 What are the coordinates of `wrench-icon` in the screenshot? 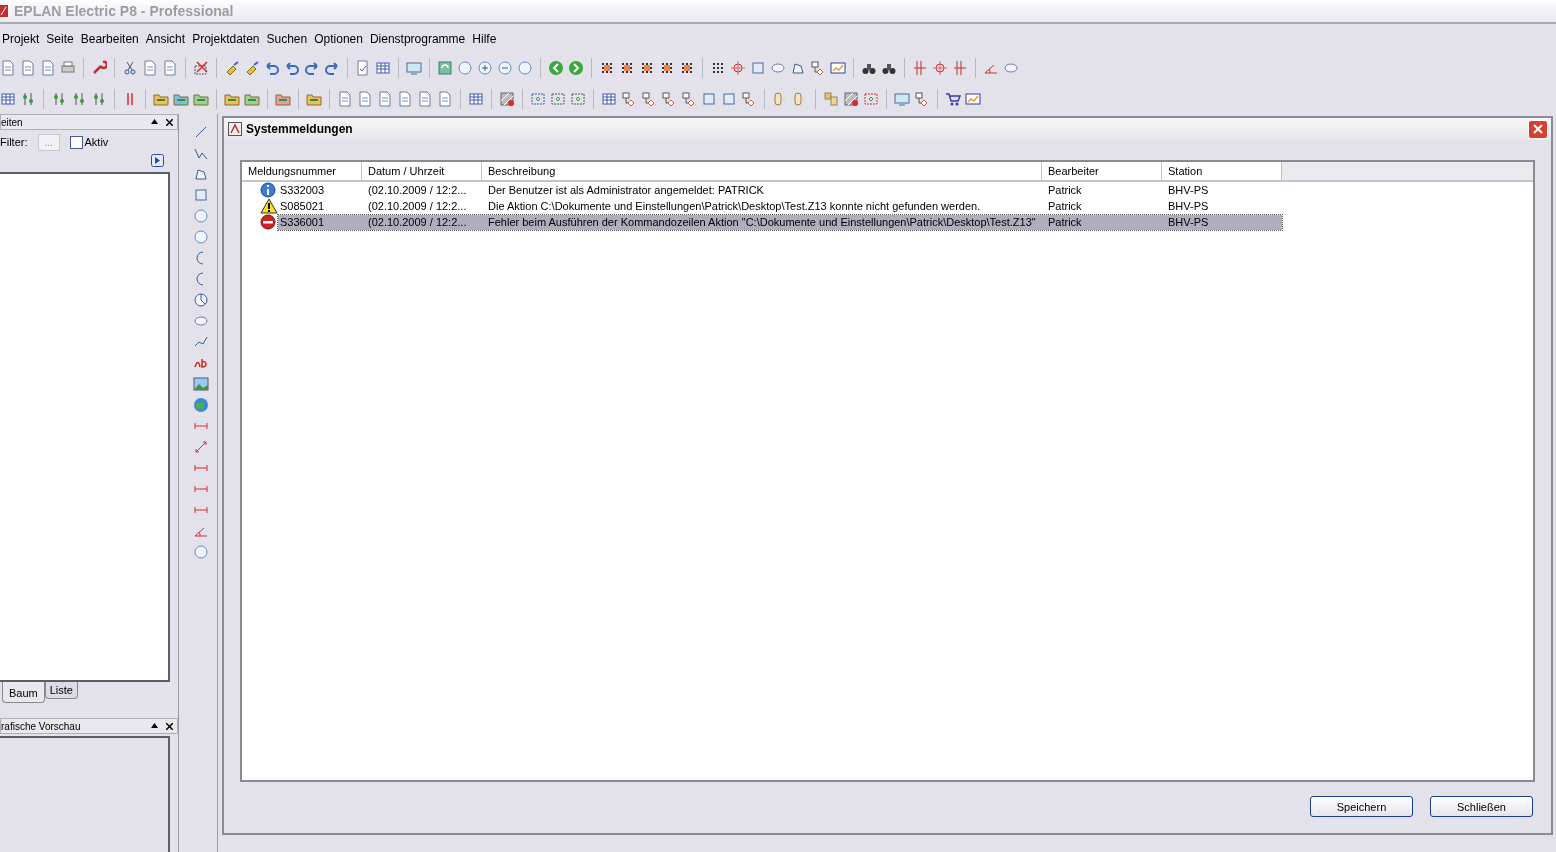 It's located at (99, 67).